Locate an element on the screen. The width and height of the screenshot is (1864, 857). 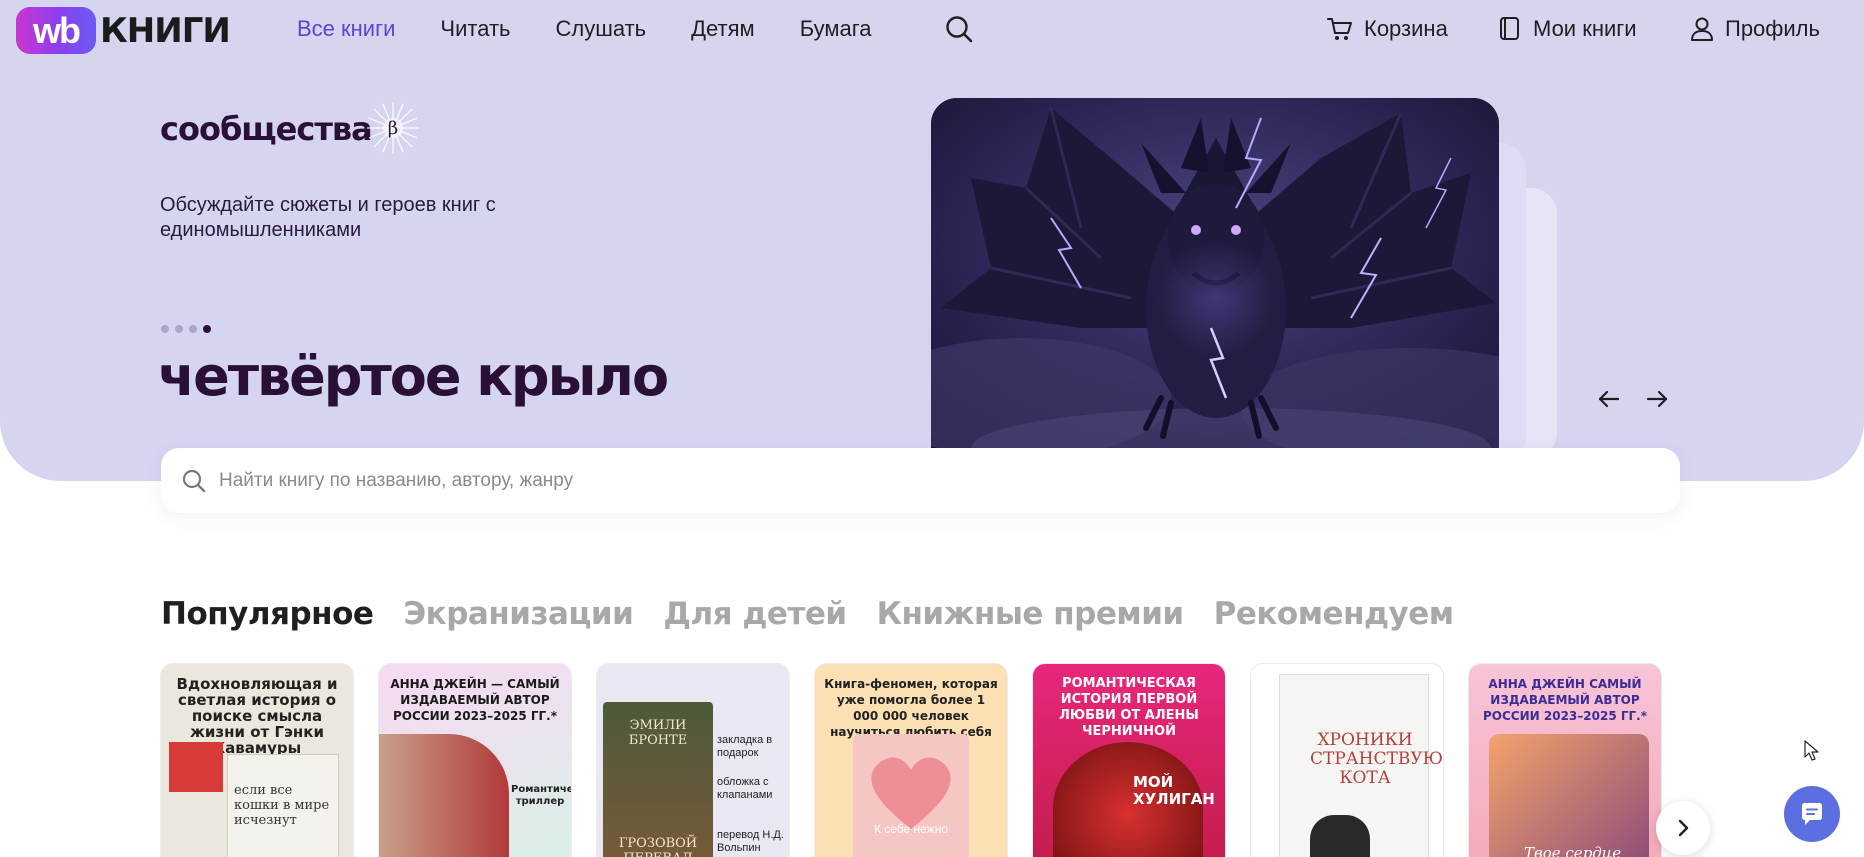
hero-title: четвёртое крыло is located at coordinates (413, 376).